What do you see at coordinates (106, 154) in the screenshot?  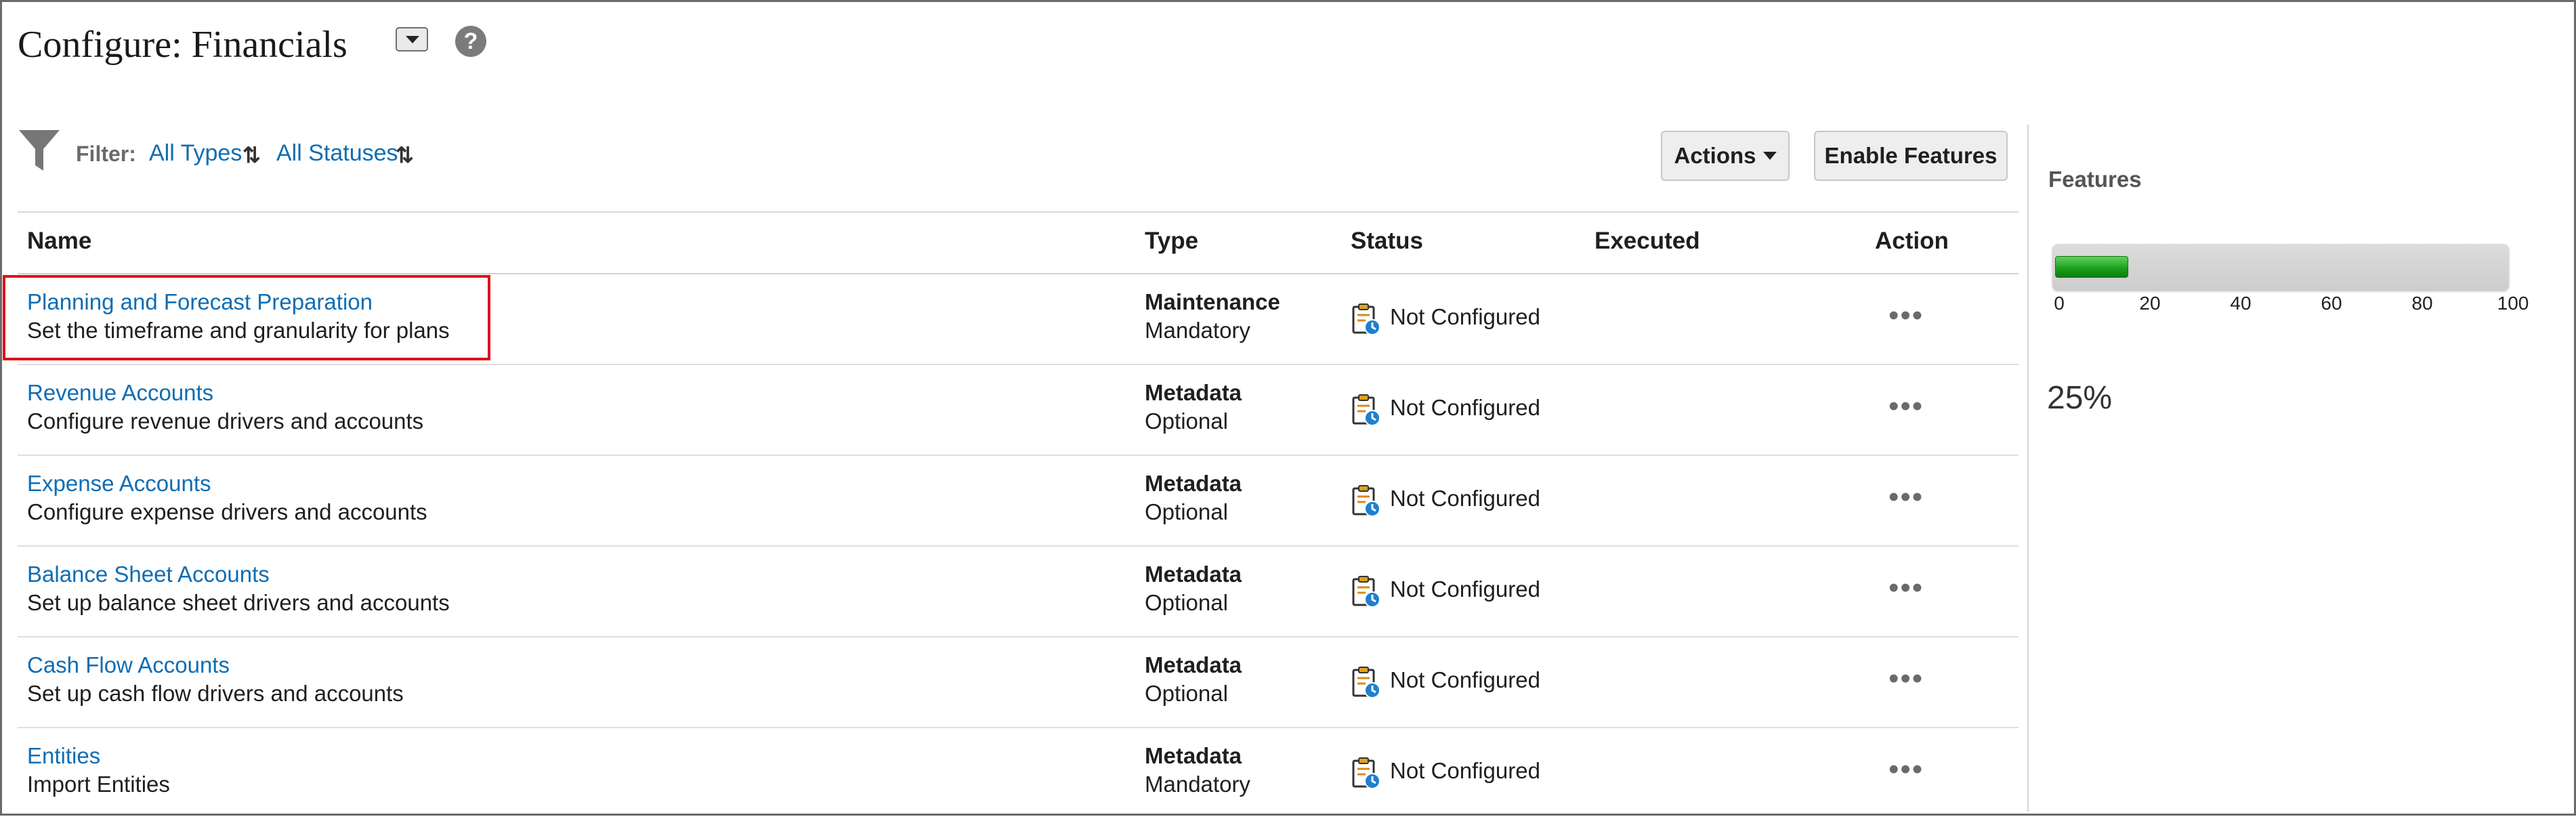 I see `filter-label: Filter:` at bounding box center [106, 154].